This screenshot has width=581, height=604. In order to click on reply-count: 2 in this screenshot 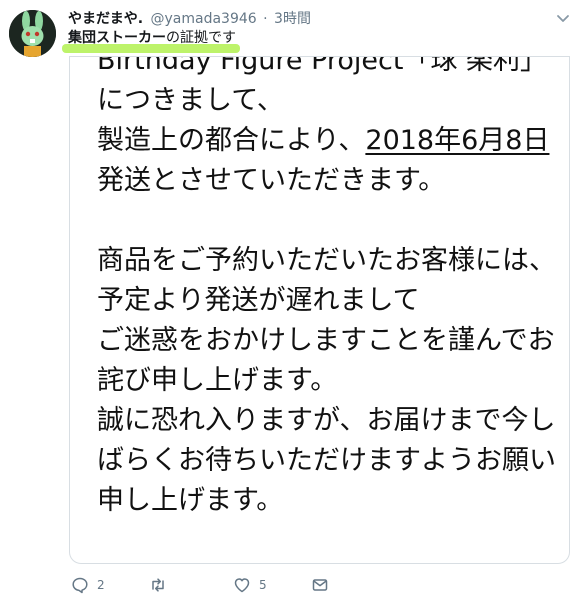, I will do `click(101, 585)`.